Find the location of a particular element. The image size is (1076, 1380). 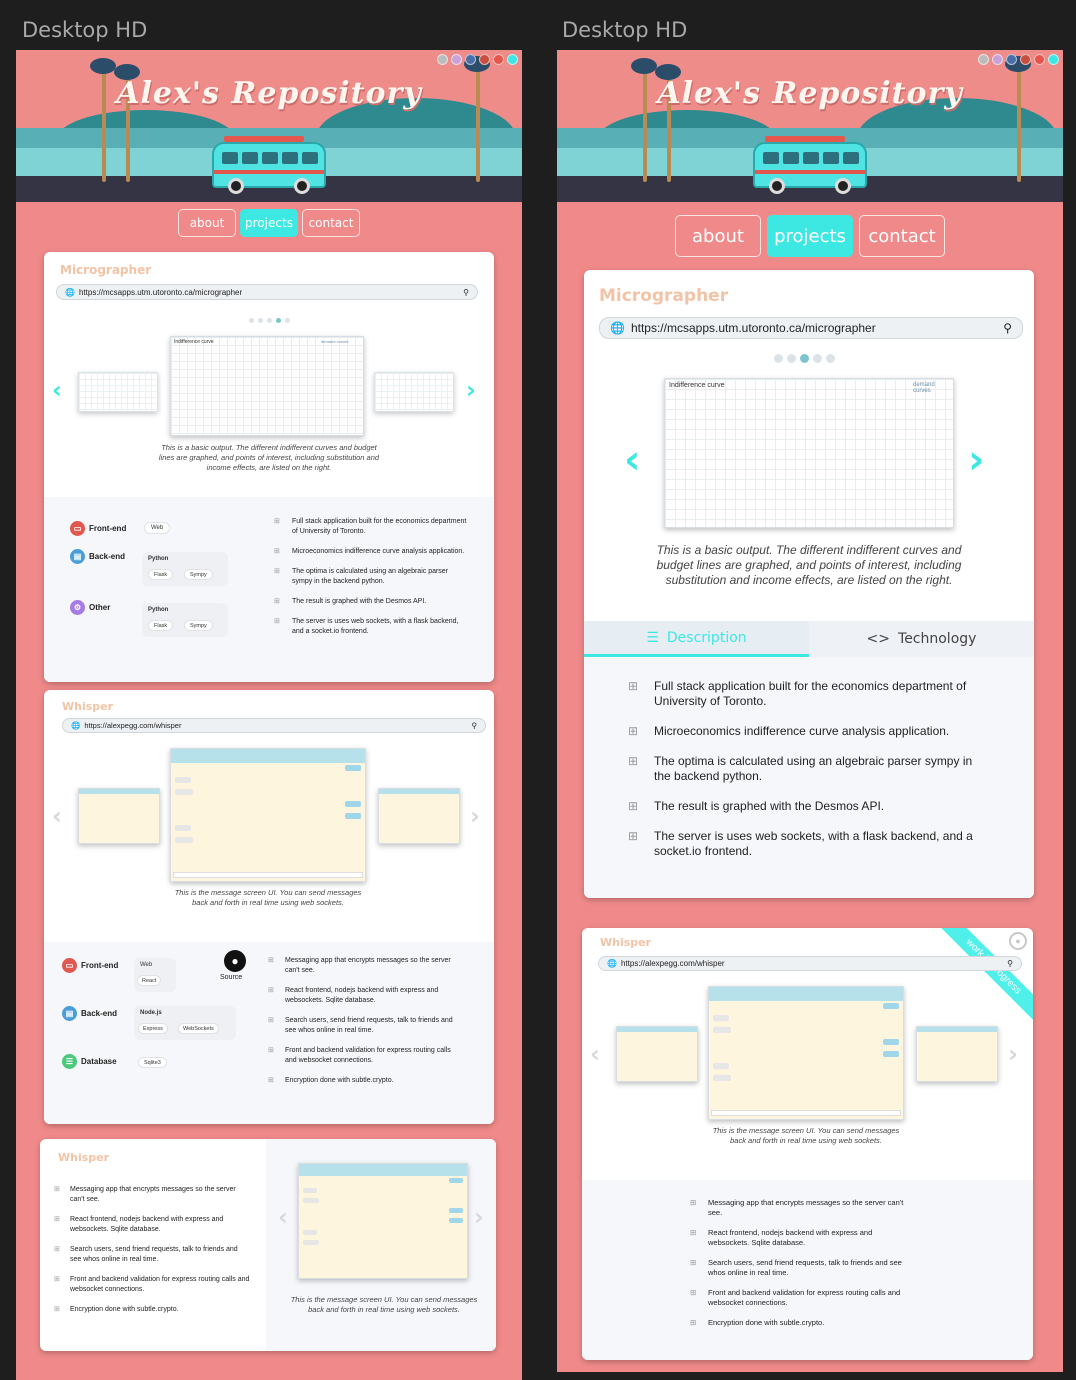

tech-group-nodejs: Node.js Express WebSockets is located at coordinates (185, 1023).